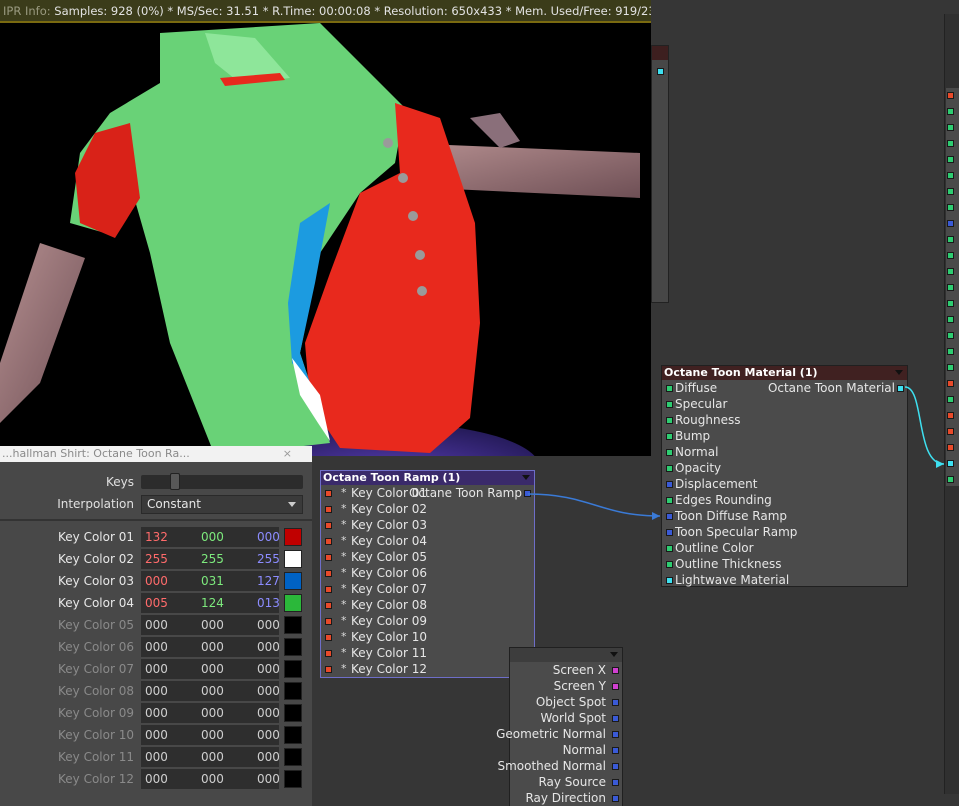 The width and height of the screenshot is (959, 806). What do you see at coordinates (427, 509) in the screenshot?
I see `toon-ramp-input-row: * Key Color 02` at bounding box center [427, 509].